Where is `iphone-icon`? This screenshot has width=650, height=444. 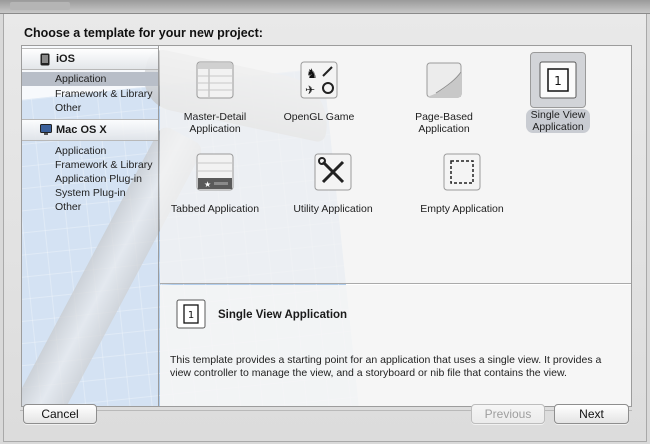
iphone-icon is located at coordinates (45, 59).